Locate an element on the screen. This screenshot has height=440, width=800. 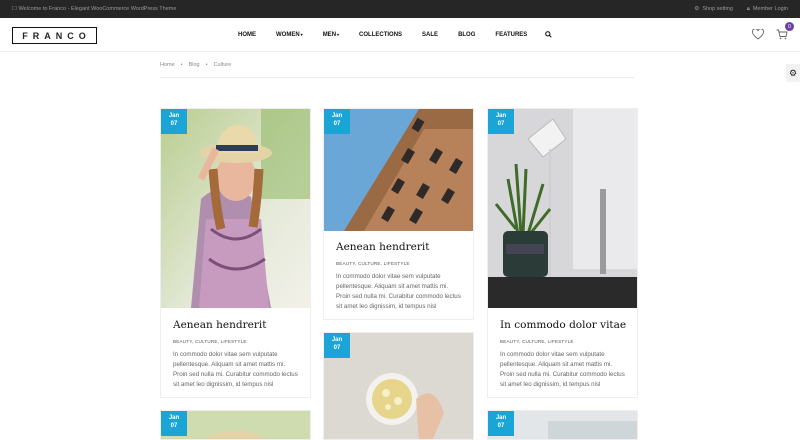
heart-icon is located at coordinates (758, 36).